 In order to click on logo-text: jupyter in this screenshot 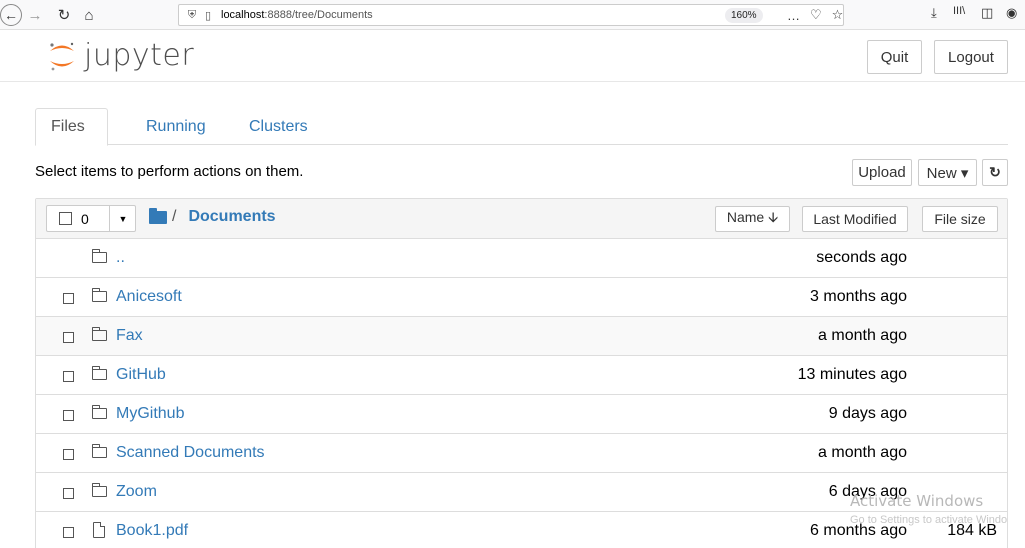, I will do `click(139, 55)`.